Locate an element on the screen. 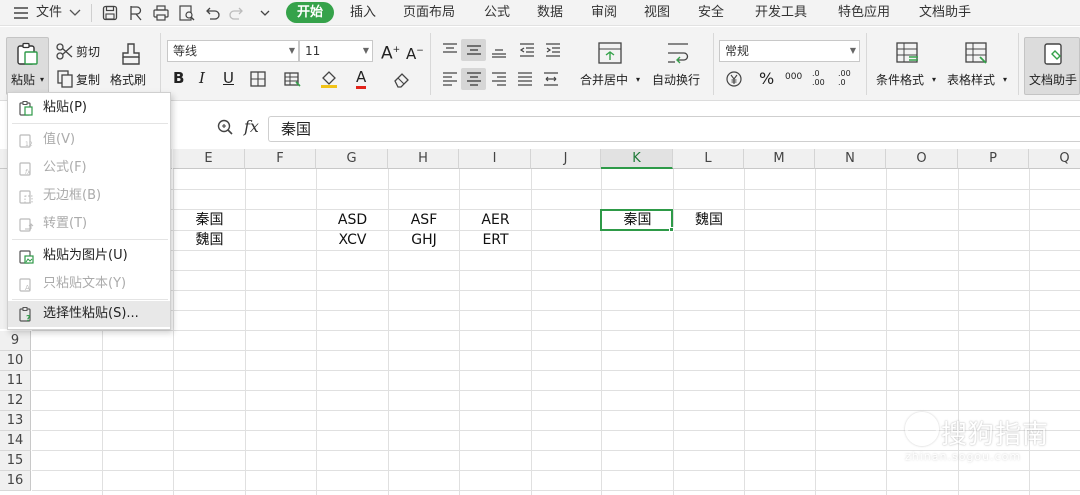 This screenshot has height=495, width=1080. export-pdf-icon is located at coordinates (136, 13).